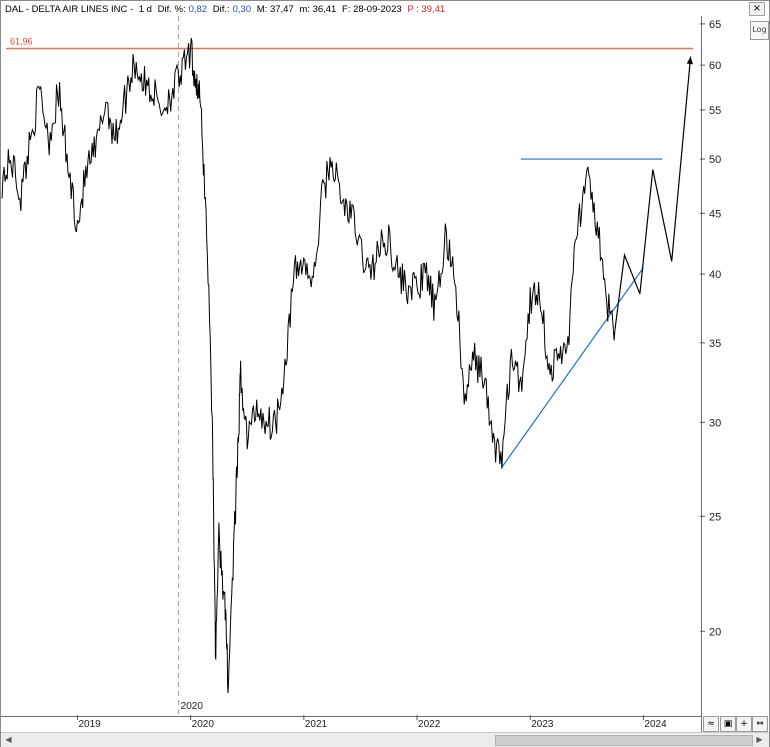 The image size is (770, 747). I want to click on x-tick-label: 2022, so click(429, 724).